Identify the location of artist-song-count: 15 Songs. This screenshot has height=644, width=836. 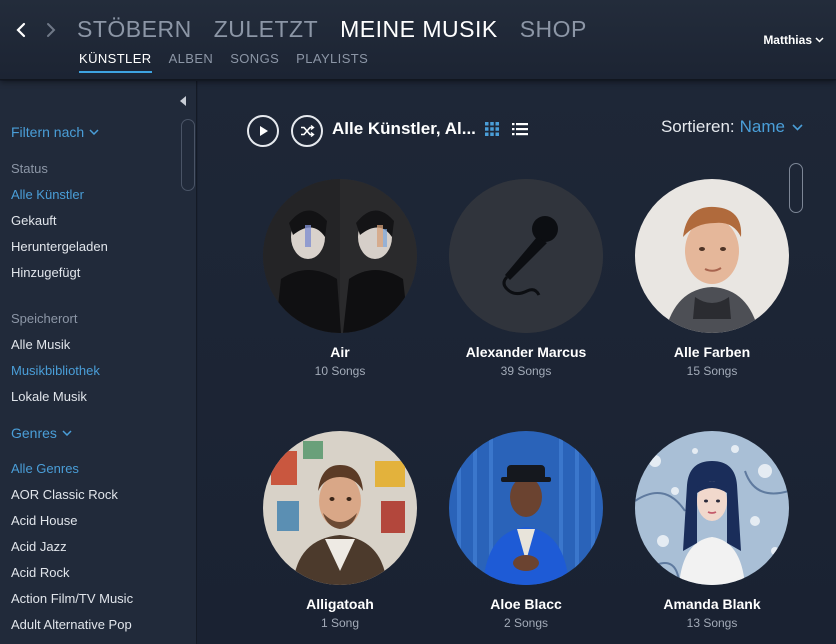
(712, 371).